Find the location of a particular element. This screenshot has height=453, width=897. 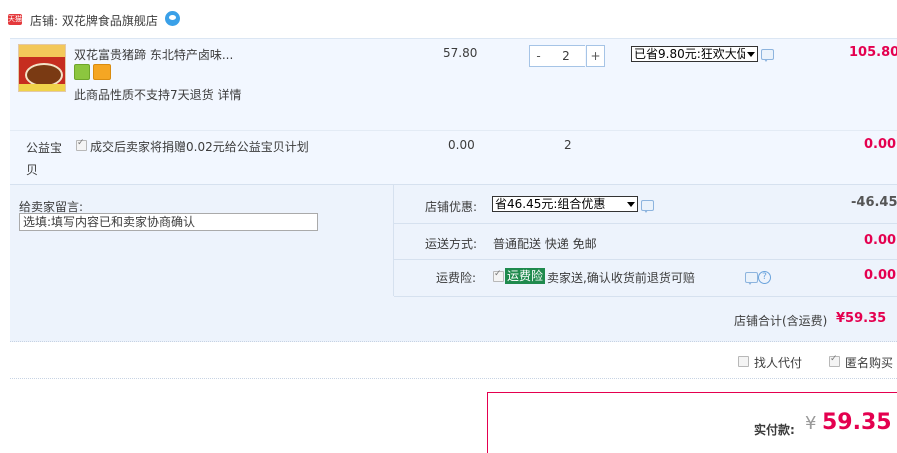

tmall-icon: 天猫 is located at coordinates (15, 19).